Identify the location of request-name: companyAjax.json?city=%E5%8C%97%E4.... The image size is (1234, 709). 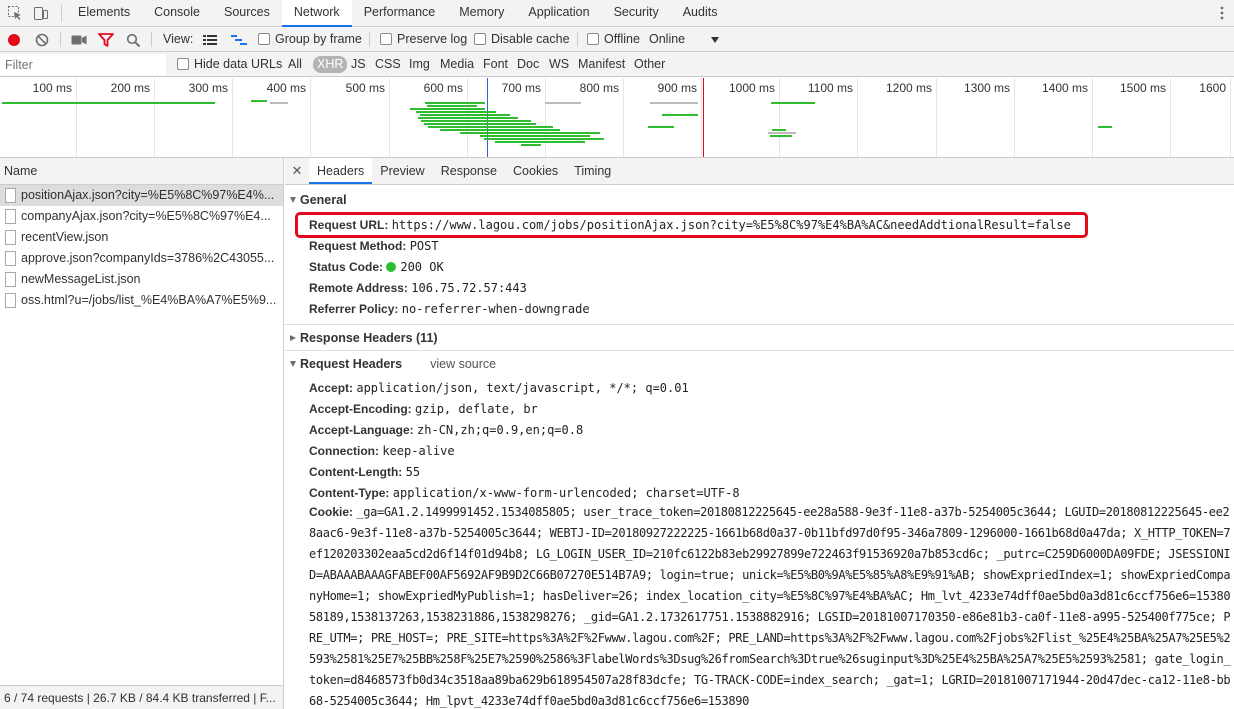
(146, 216).